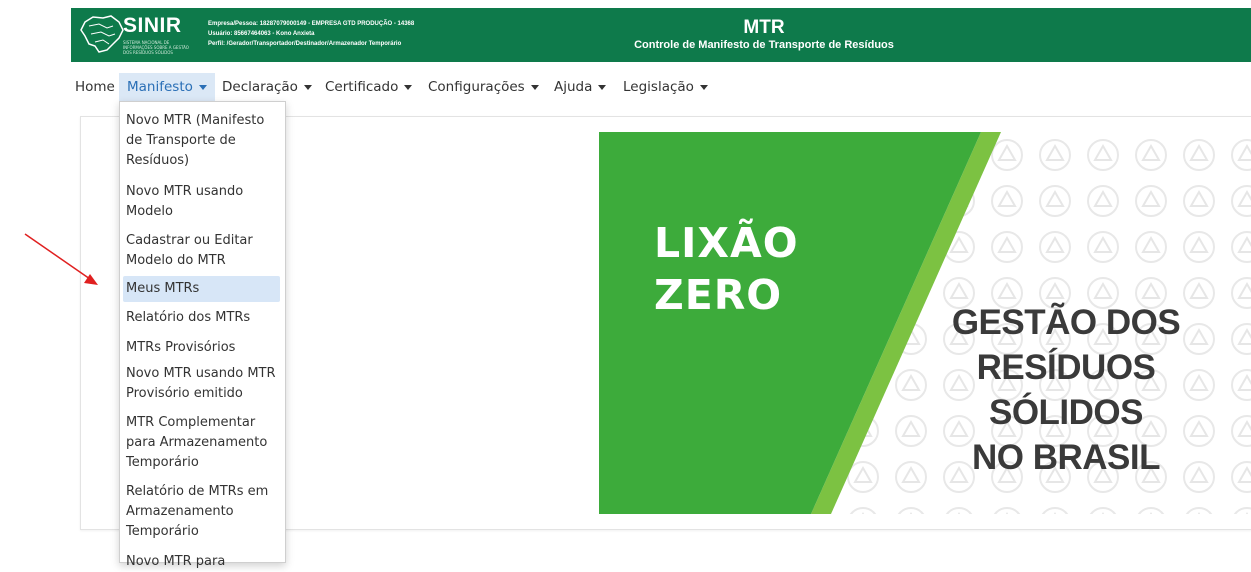 This screenshot has width=1251, height=572. What do you see at coordinates (1066, 457) in the screenshot?
I see `gestao-line4: NO BRASIL` at bounding box center [1066, 457].